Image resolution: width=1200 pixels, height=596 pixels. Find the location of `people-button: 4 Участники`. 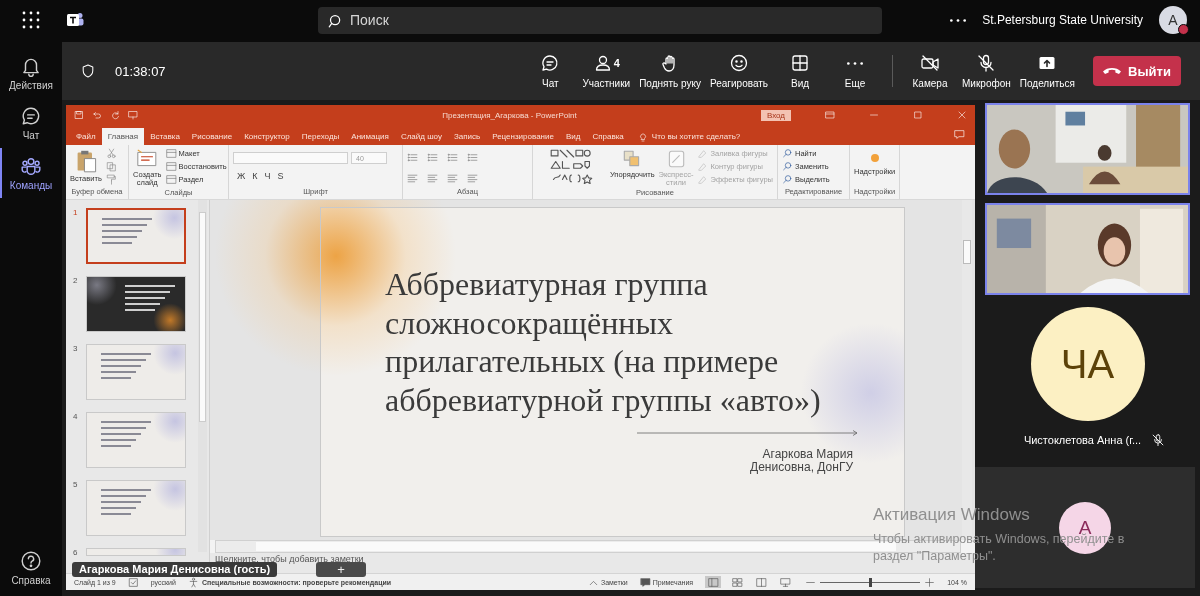

people-button: 4 Участники is located at coordinates (606, 71).